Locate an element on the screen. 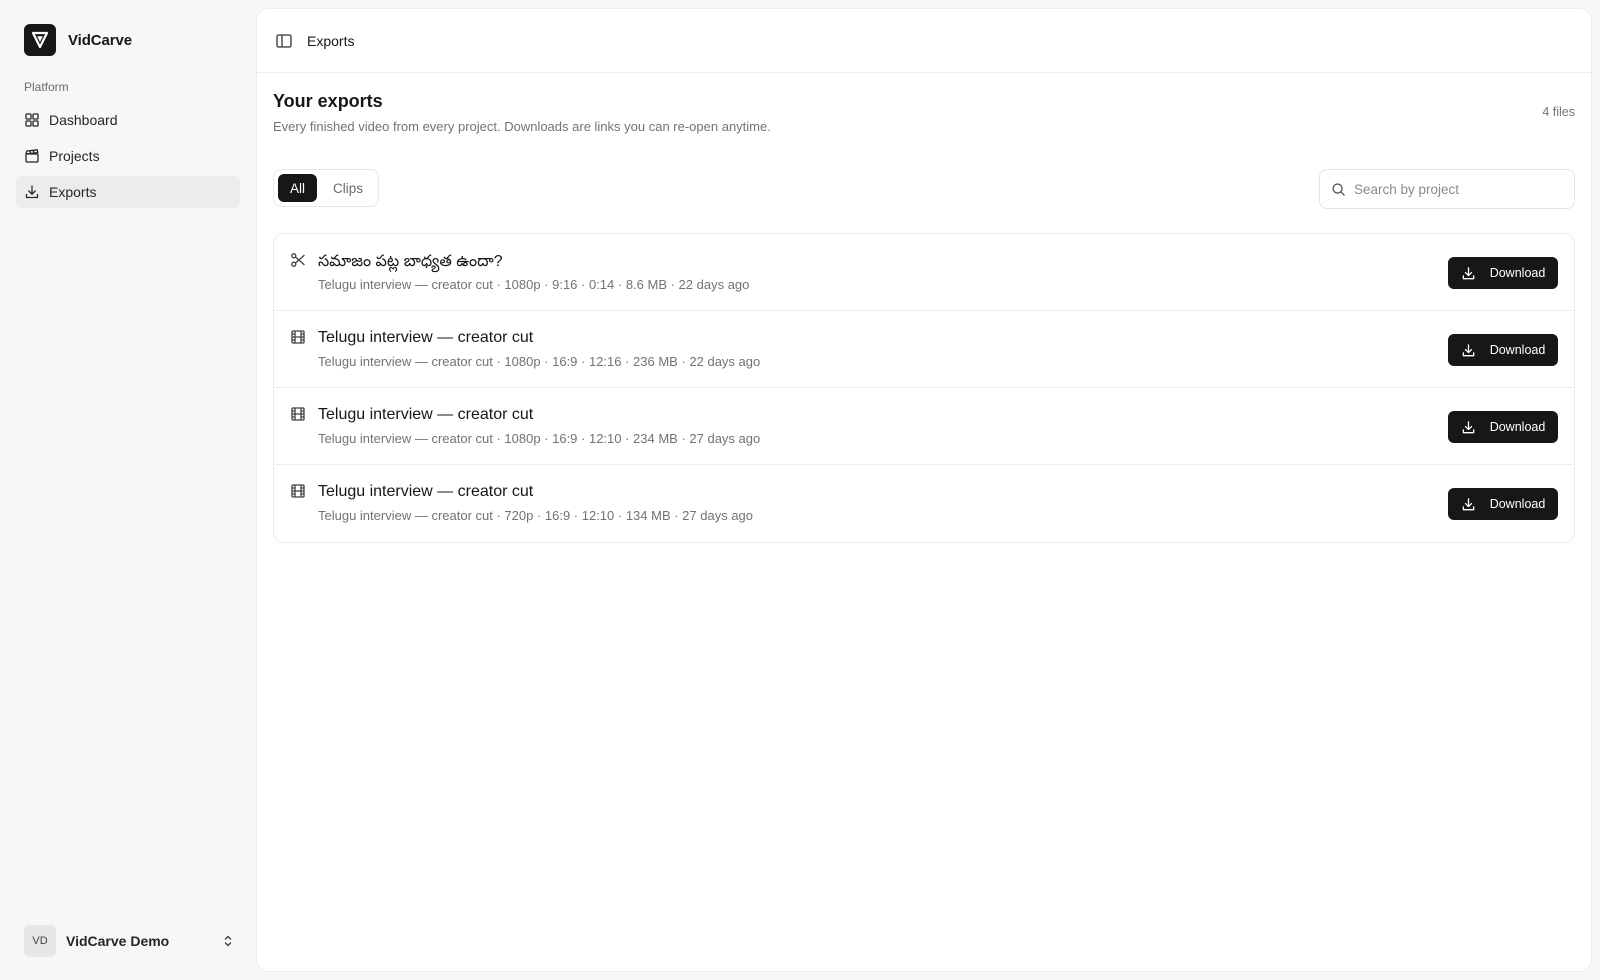  export-title: సమాజం పట్ల బాధ్యత ఉందా? is located at coordinates (410, 261).